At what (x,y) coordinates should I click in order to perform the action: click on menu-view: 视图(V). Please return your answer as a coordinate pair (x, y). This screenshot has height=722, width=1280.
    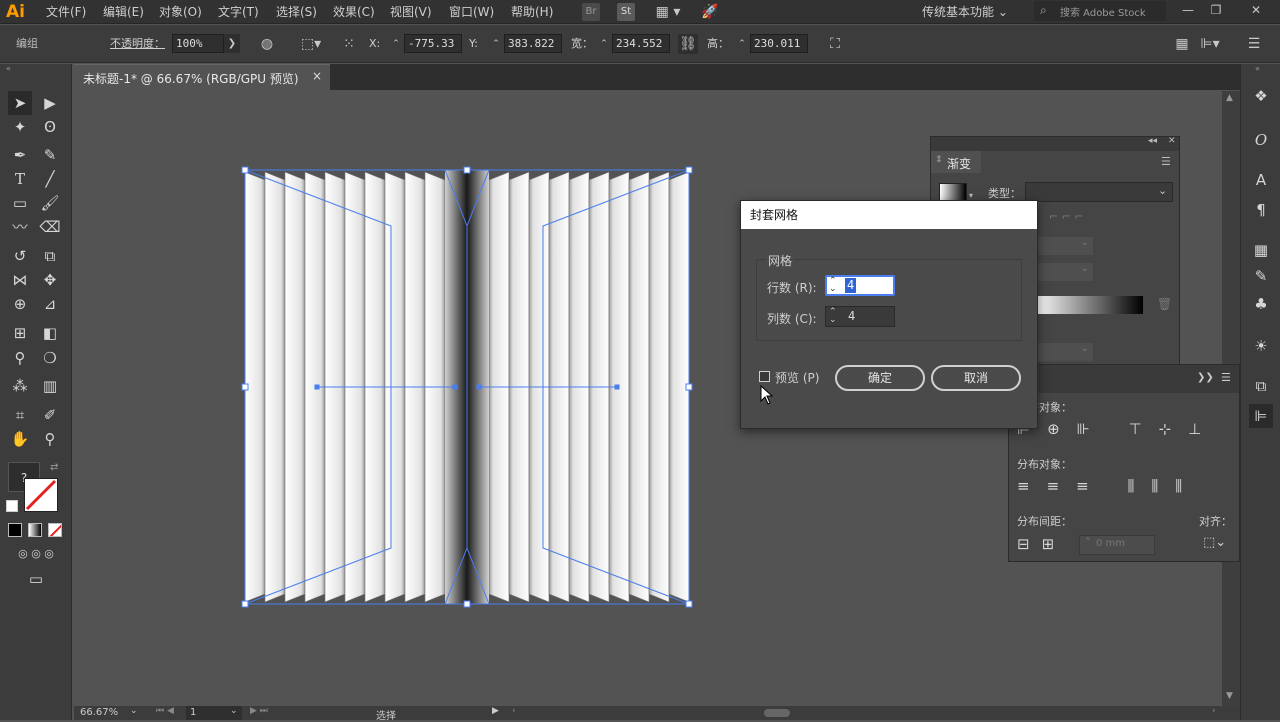
    Looking at the image, I should click on (411, 12).